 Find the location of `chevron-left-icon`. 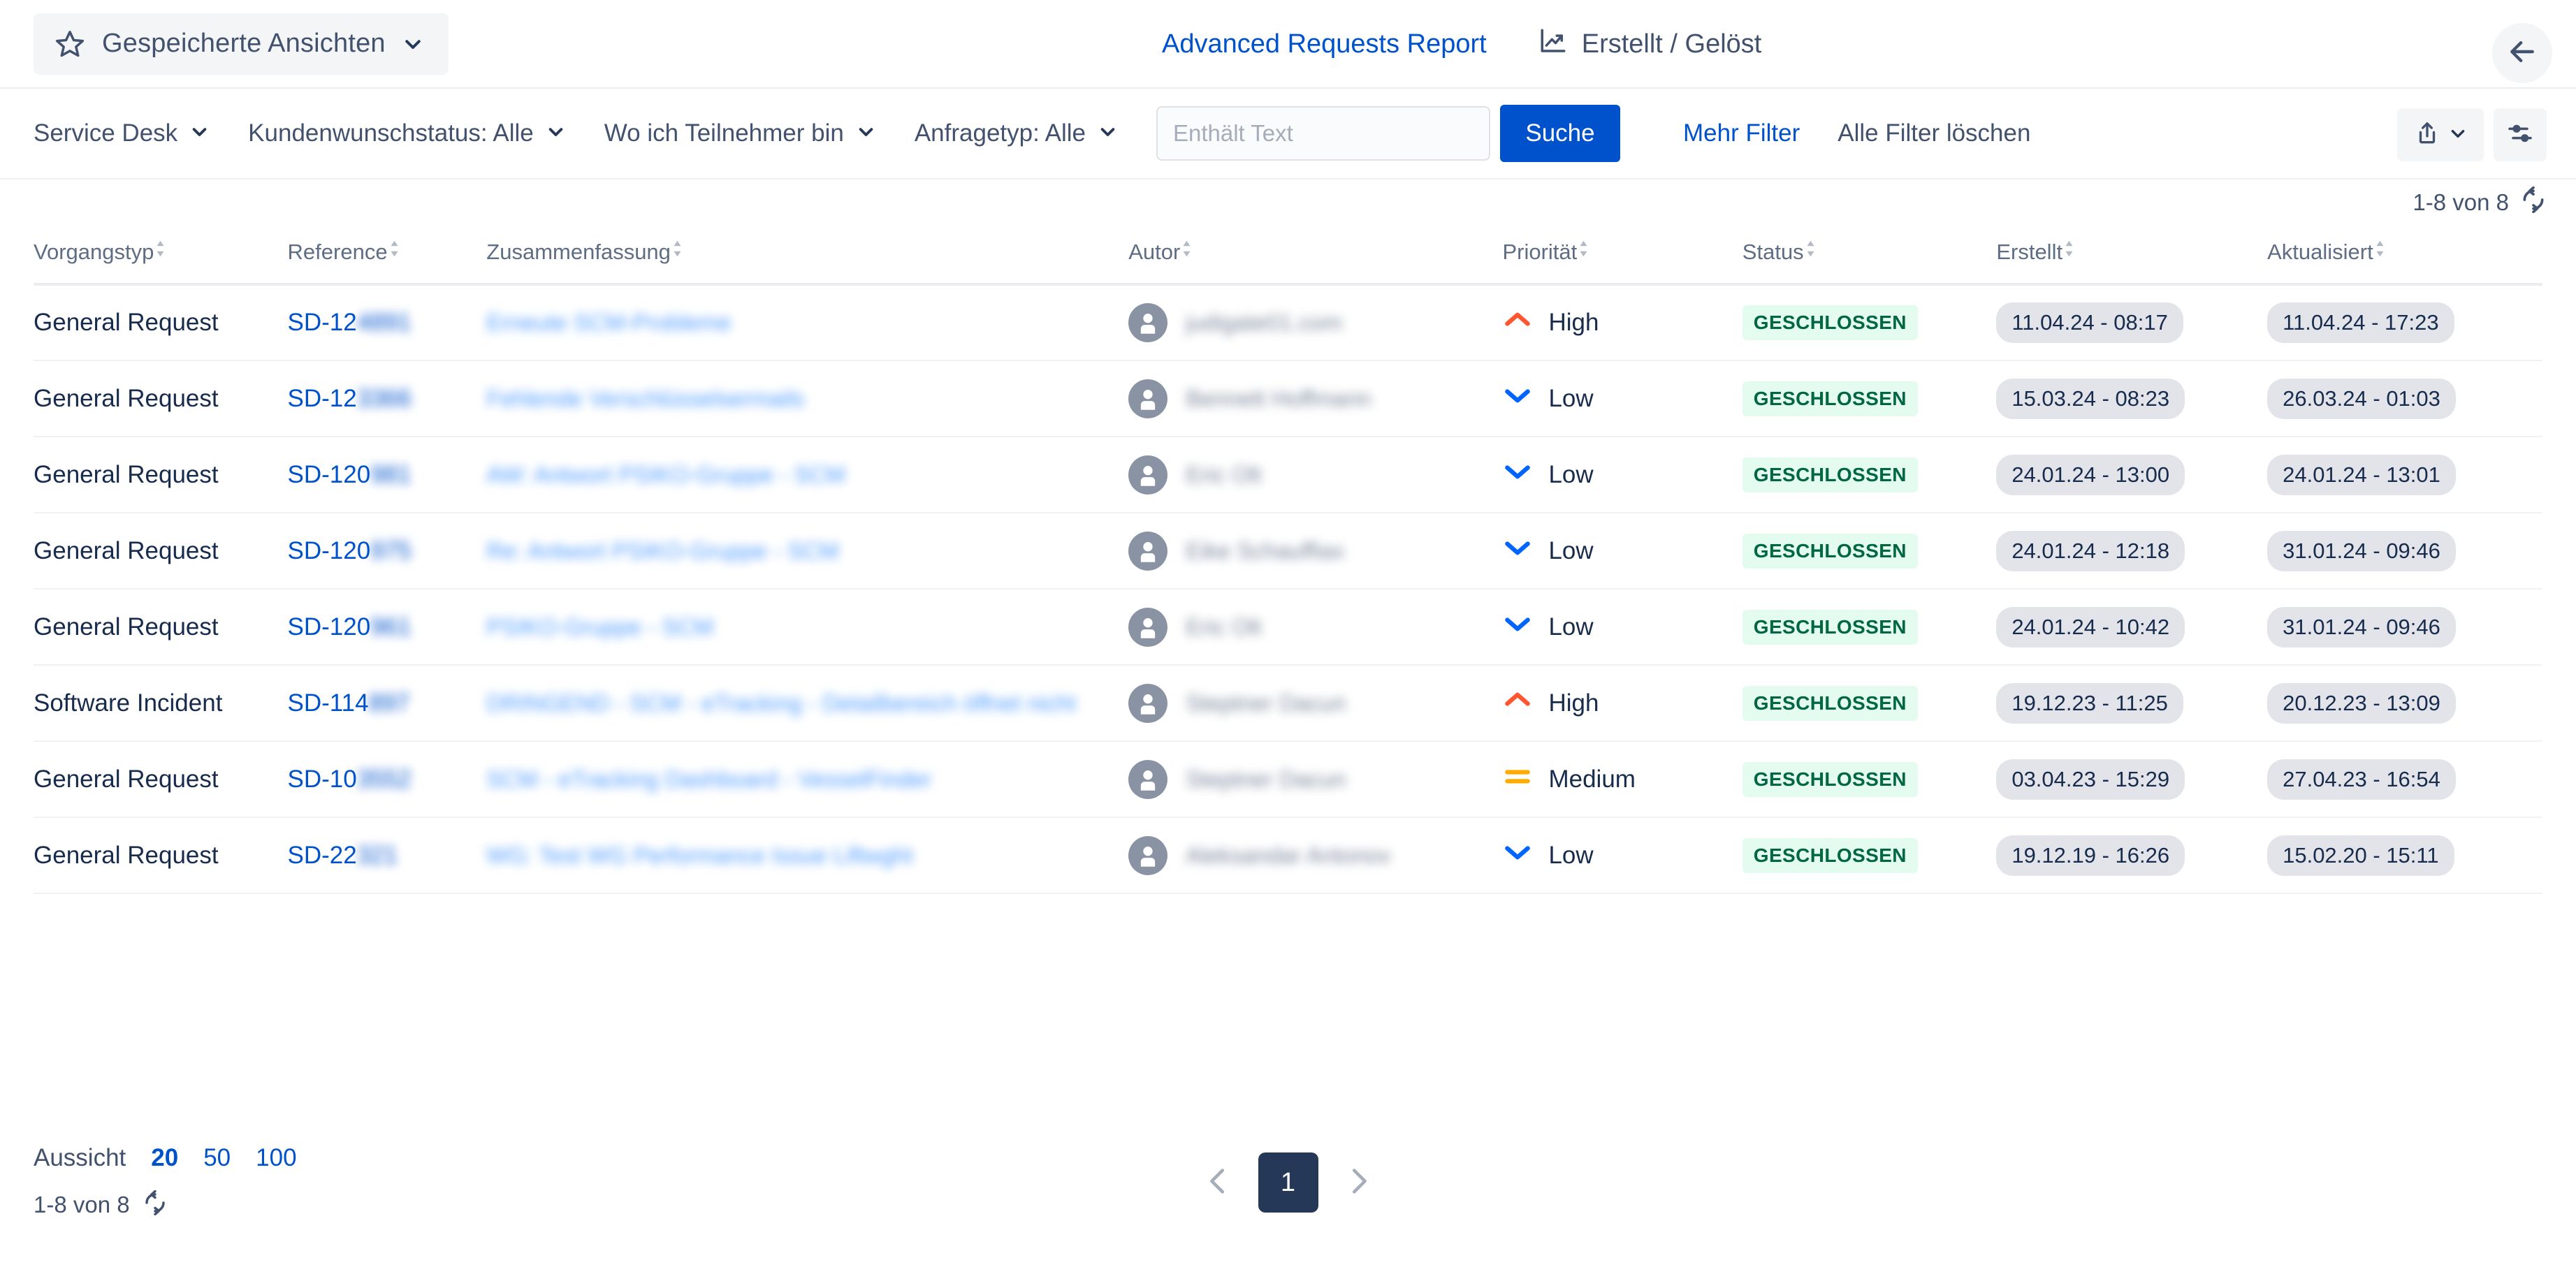

chevron-left-icon is located at coordinates (1218, 1183).